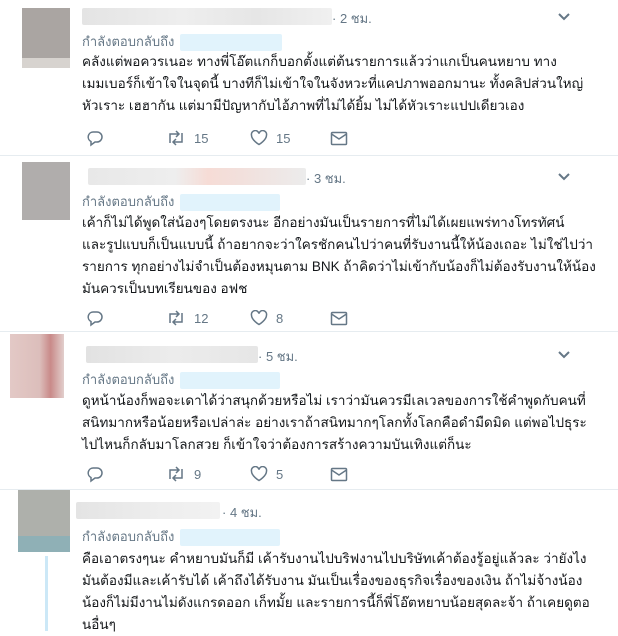  What do you see at coordinates (280, 474) in the screenshot?
I see `like-count: 5` at bounding box center [280, 474].